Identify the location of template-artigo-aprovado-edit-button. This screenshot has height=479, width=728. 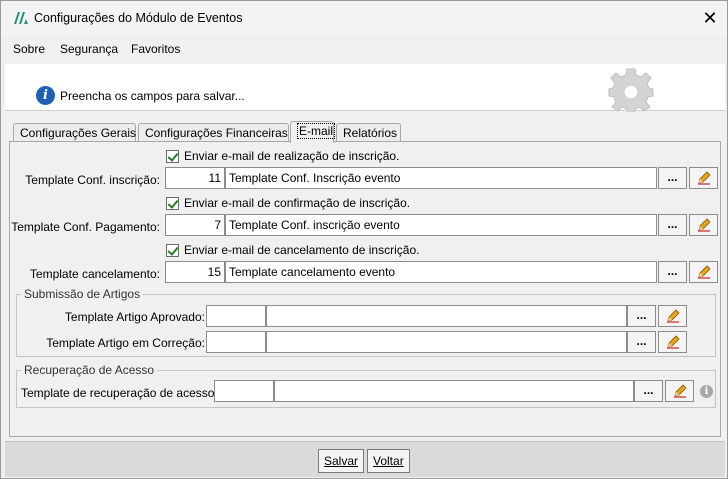
(672, 316).